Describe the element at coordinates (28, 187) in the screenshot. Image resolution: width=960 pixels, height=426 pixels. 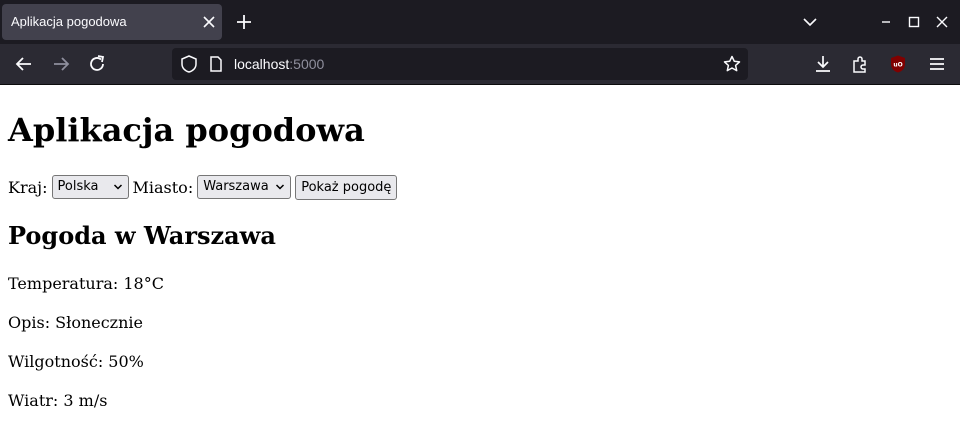
I see `country-label: Kraj:` at that location.